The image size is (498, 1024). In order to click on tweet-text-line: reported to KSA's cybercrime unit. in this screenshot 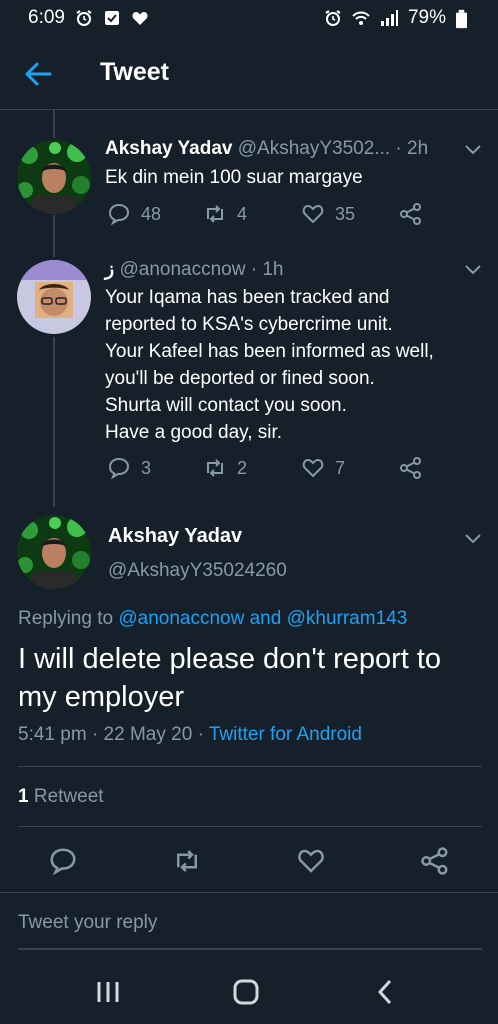, I will do `click(249, 324)`.